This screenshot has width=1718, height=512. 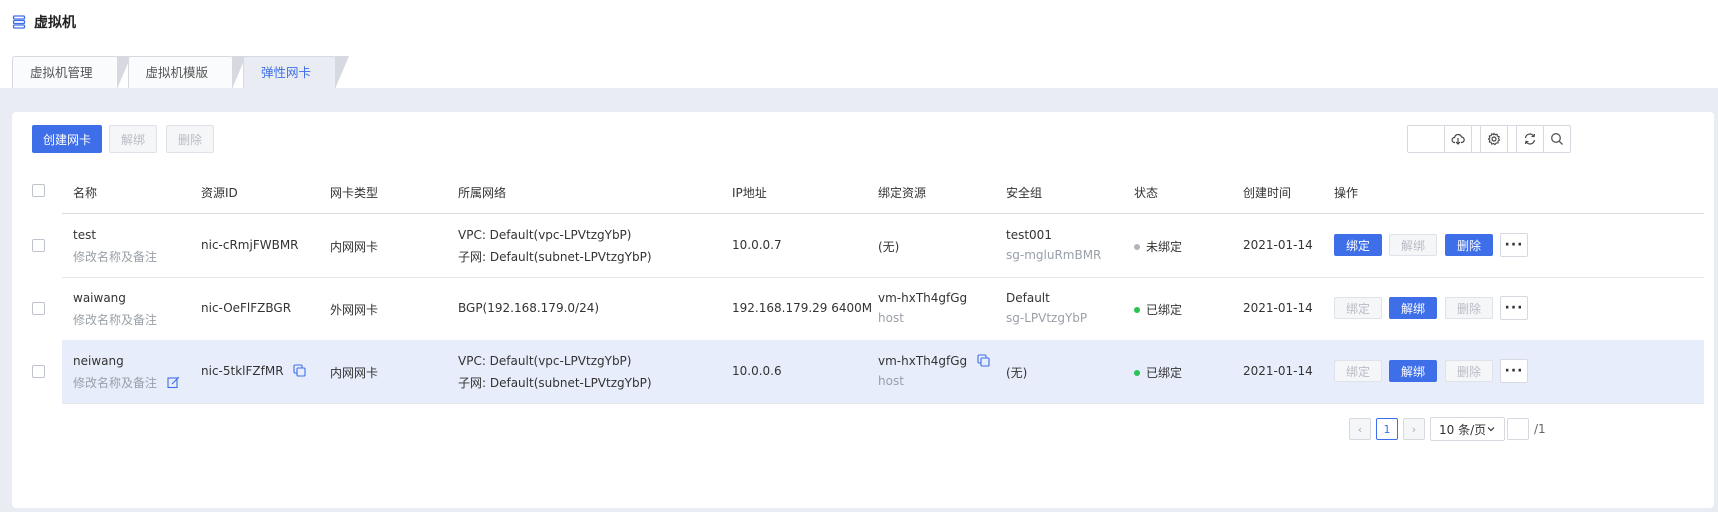 I want to click on resource-id: nic-OeFlFZBGR, so click(x=246, y=308).